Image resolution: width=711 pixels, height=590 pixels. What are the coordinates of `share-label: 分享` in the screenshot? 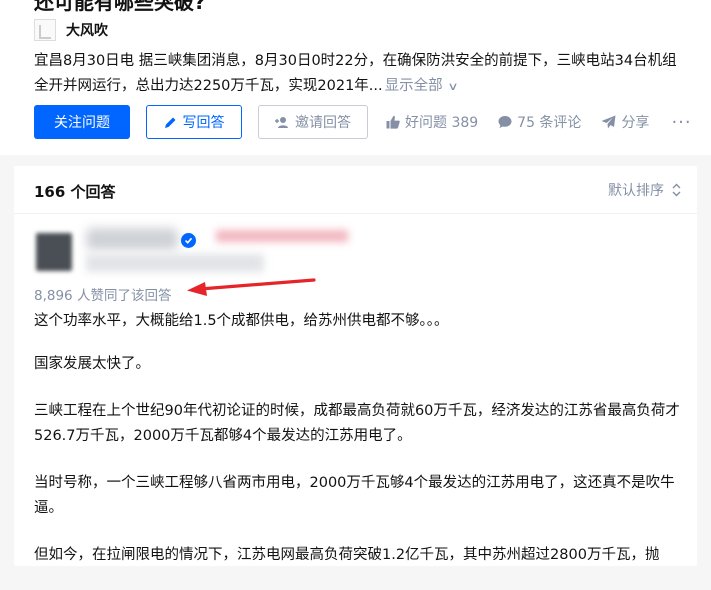 It's located at (635, 123).